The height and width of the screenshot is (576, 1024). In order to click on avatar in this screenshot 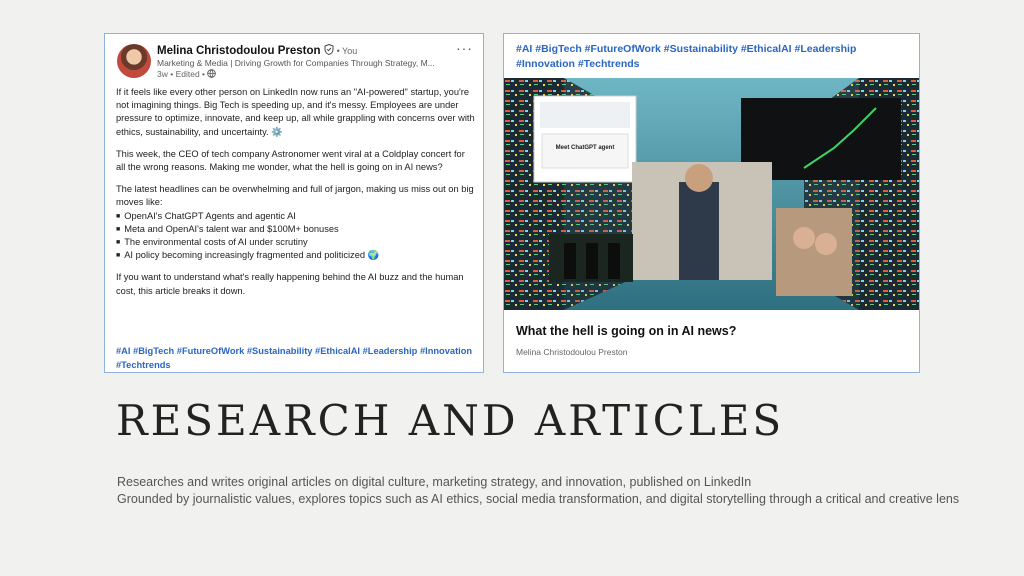, I will do `click(134, 61)`.